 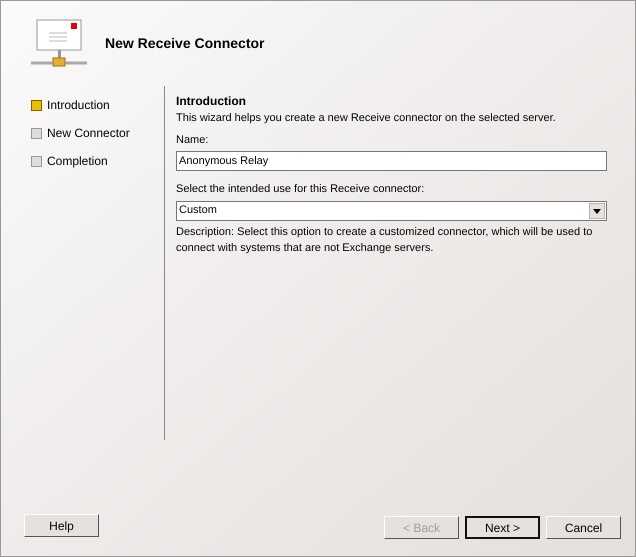 What do you see at coordinates (502, 527) in the screenshot?
I see `wizard-button: Next >` at bounding box center [502, 527].